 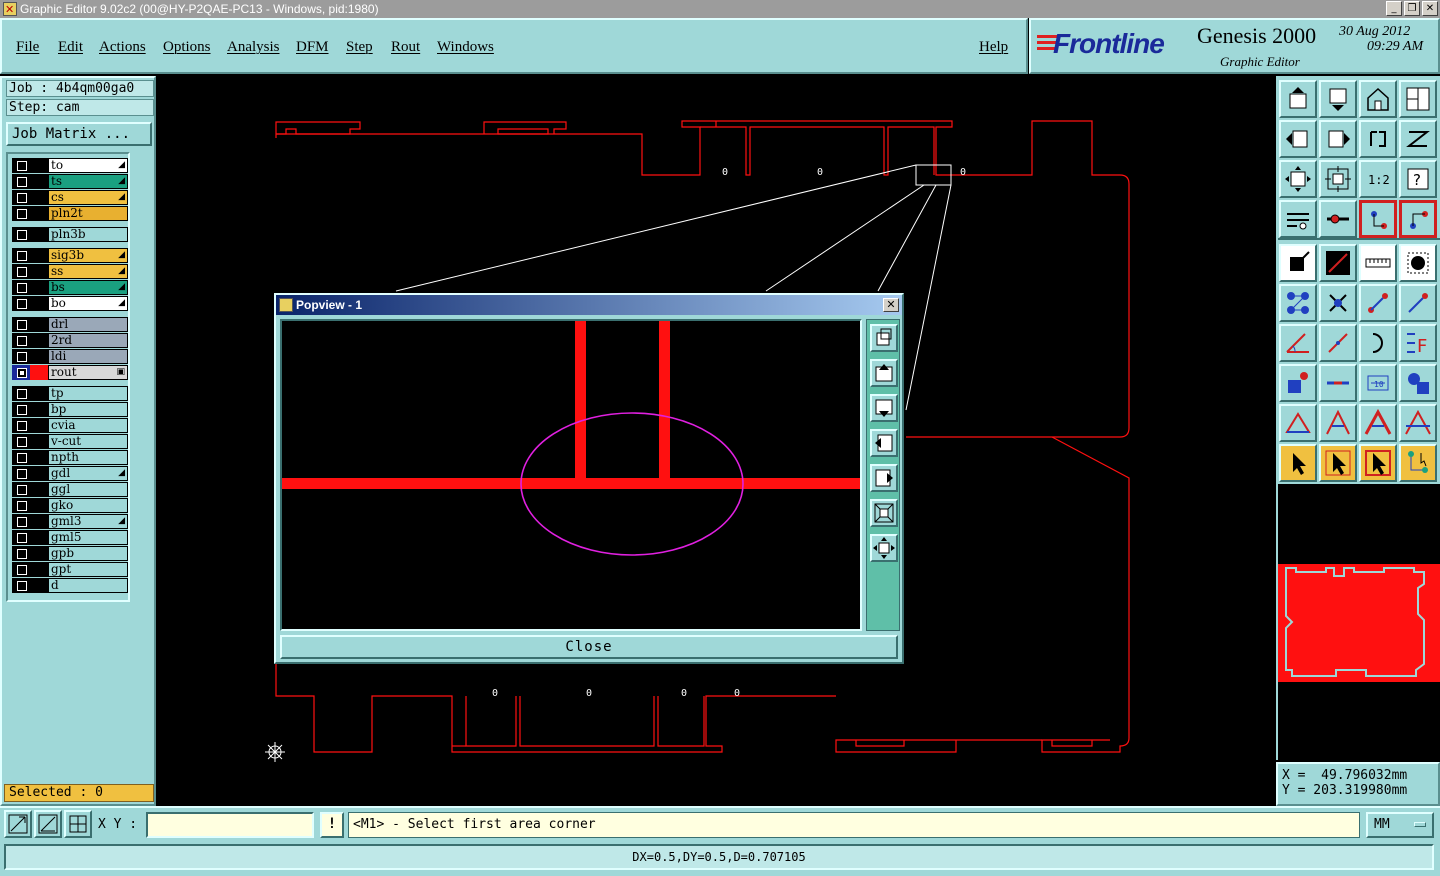 What do you see at coordinates (88, 234) in the screenshot?
I see `layer-name: pln3b` at bounding box center [88, 234].